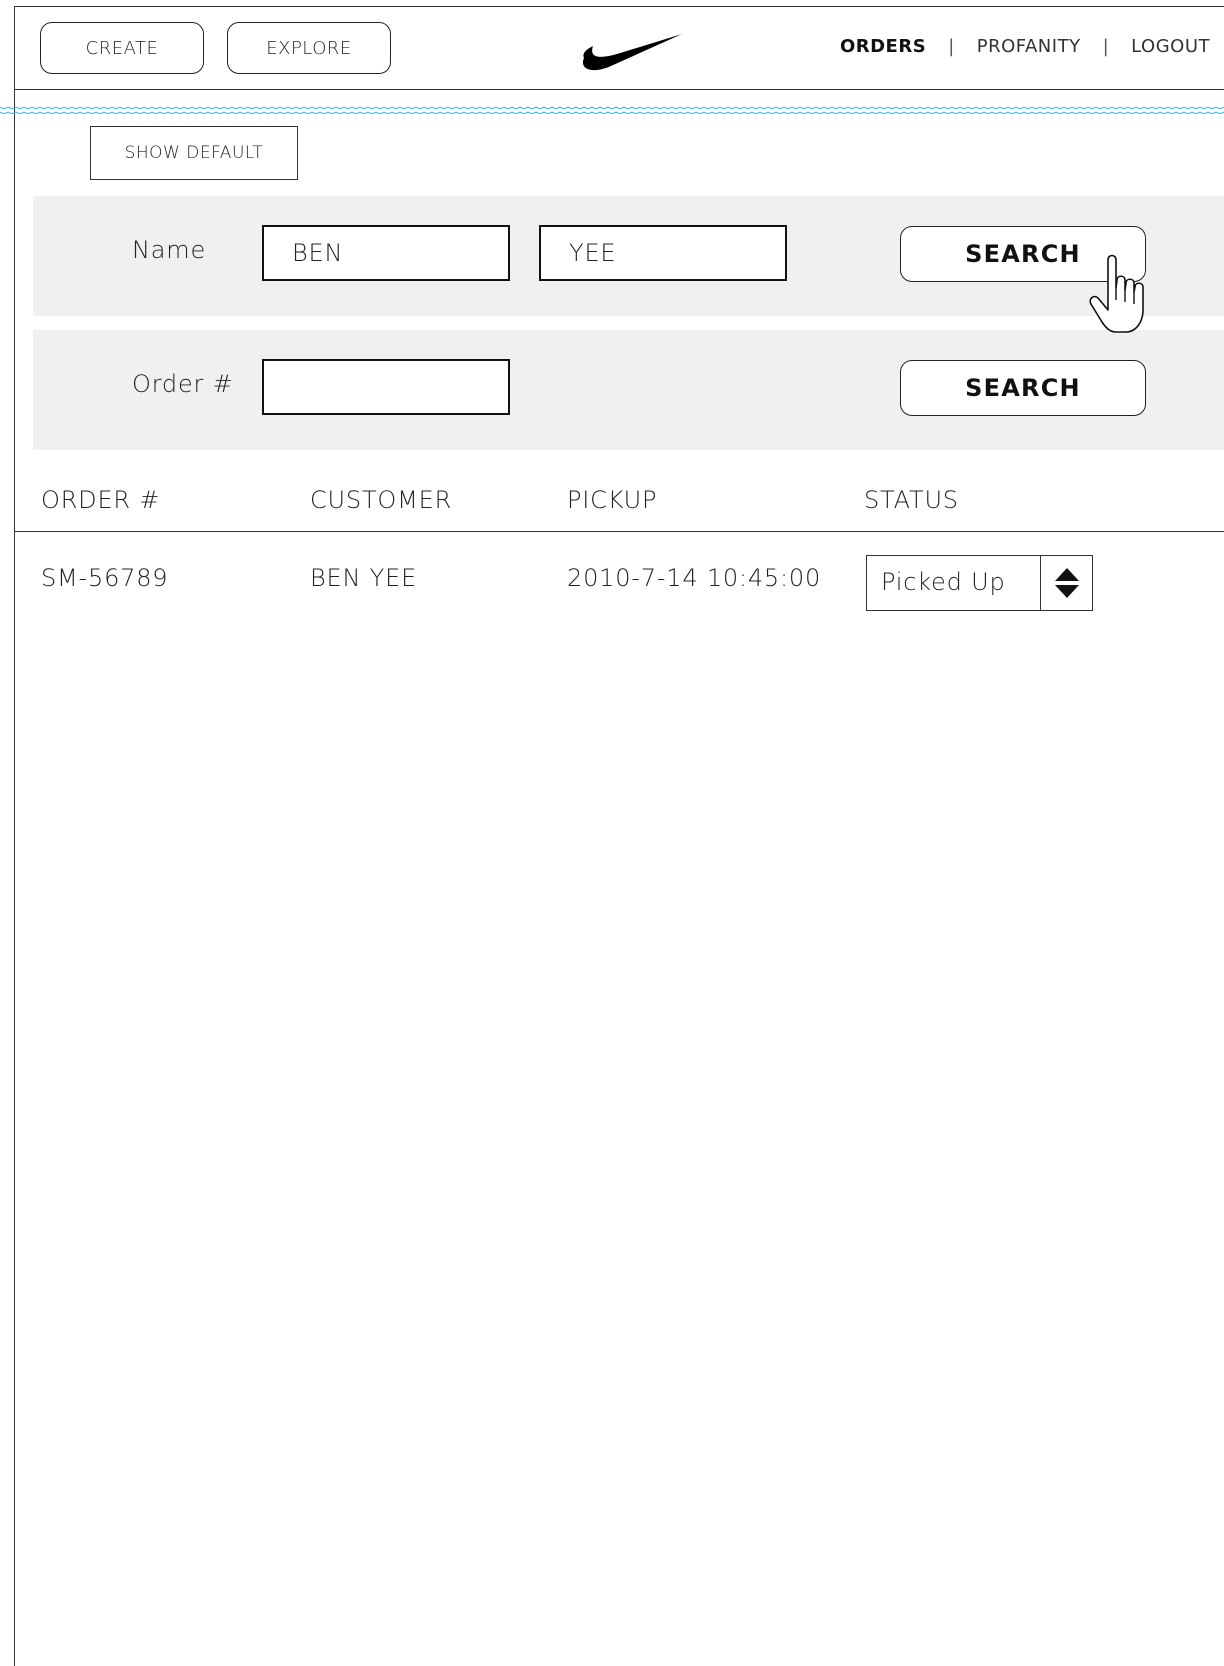 This screenshot has height=1666, width=1224. I want to click on name-search-panel: Name BEN YEE SEARCH, so click(628, 256).